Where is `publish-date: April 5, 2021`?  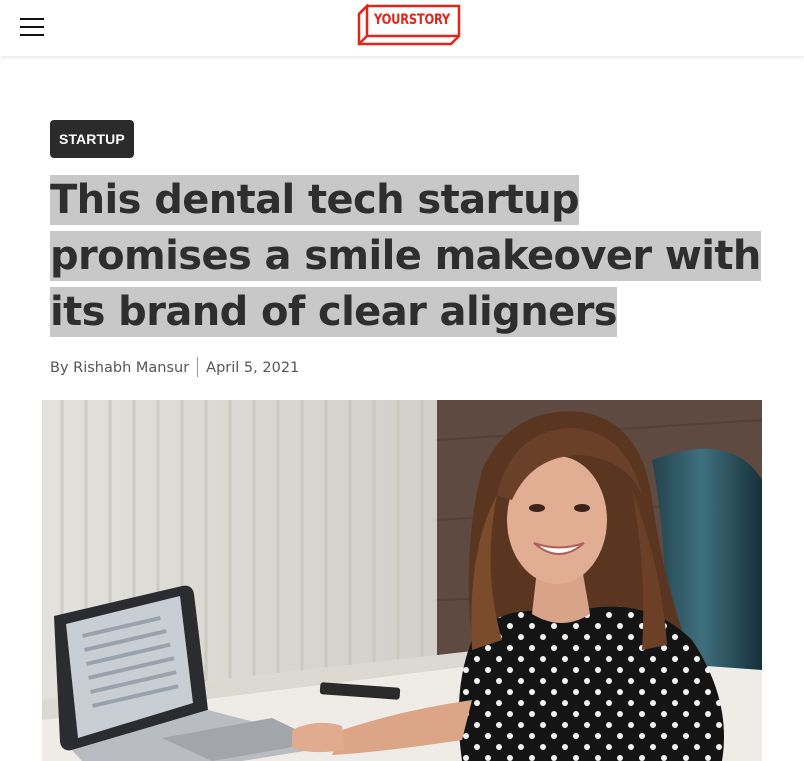
publish-date: April 5, 2021 is located at coordinates (253, 368).